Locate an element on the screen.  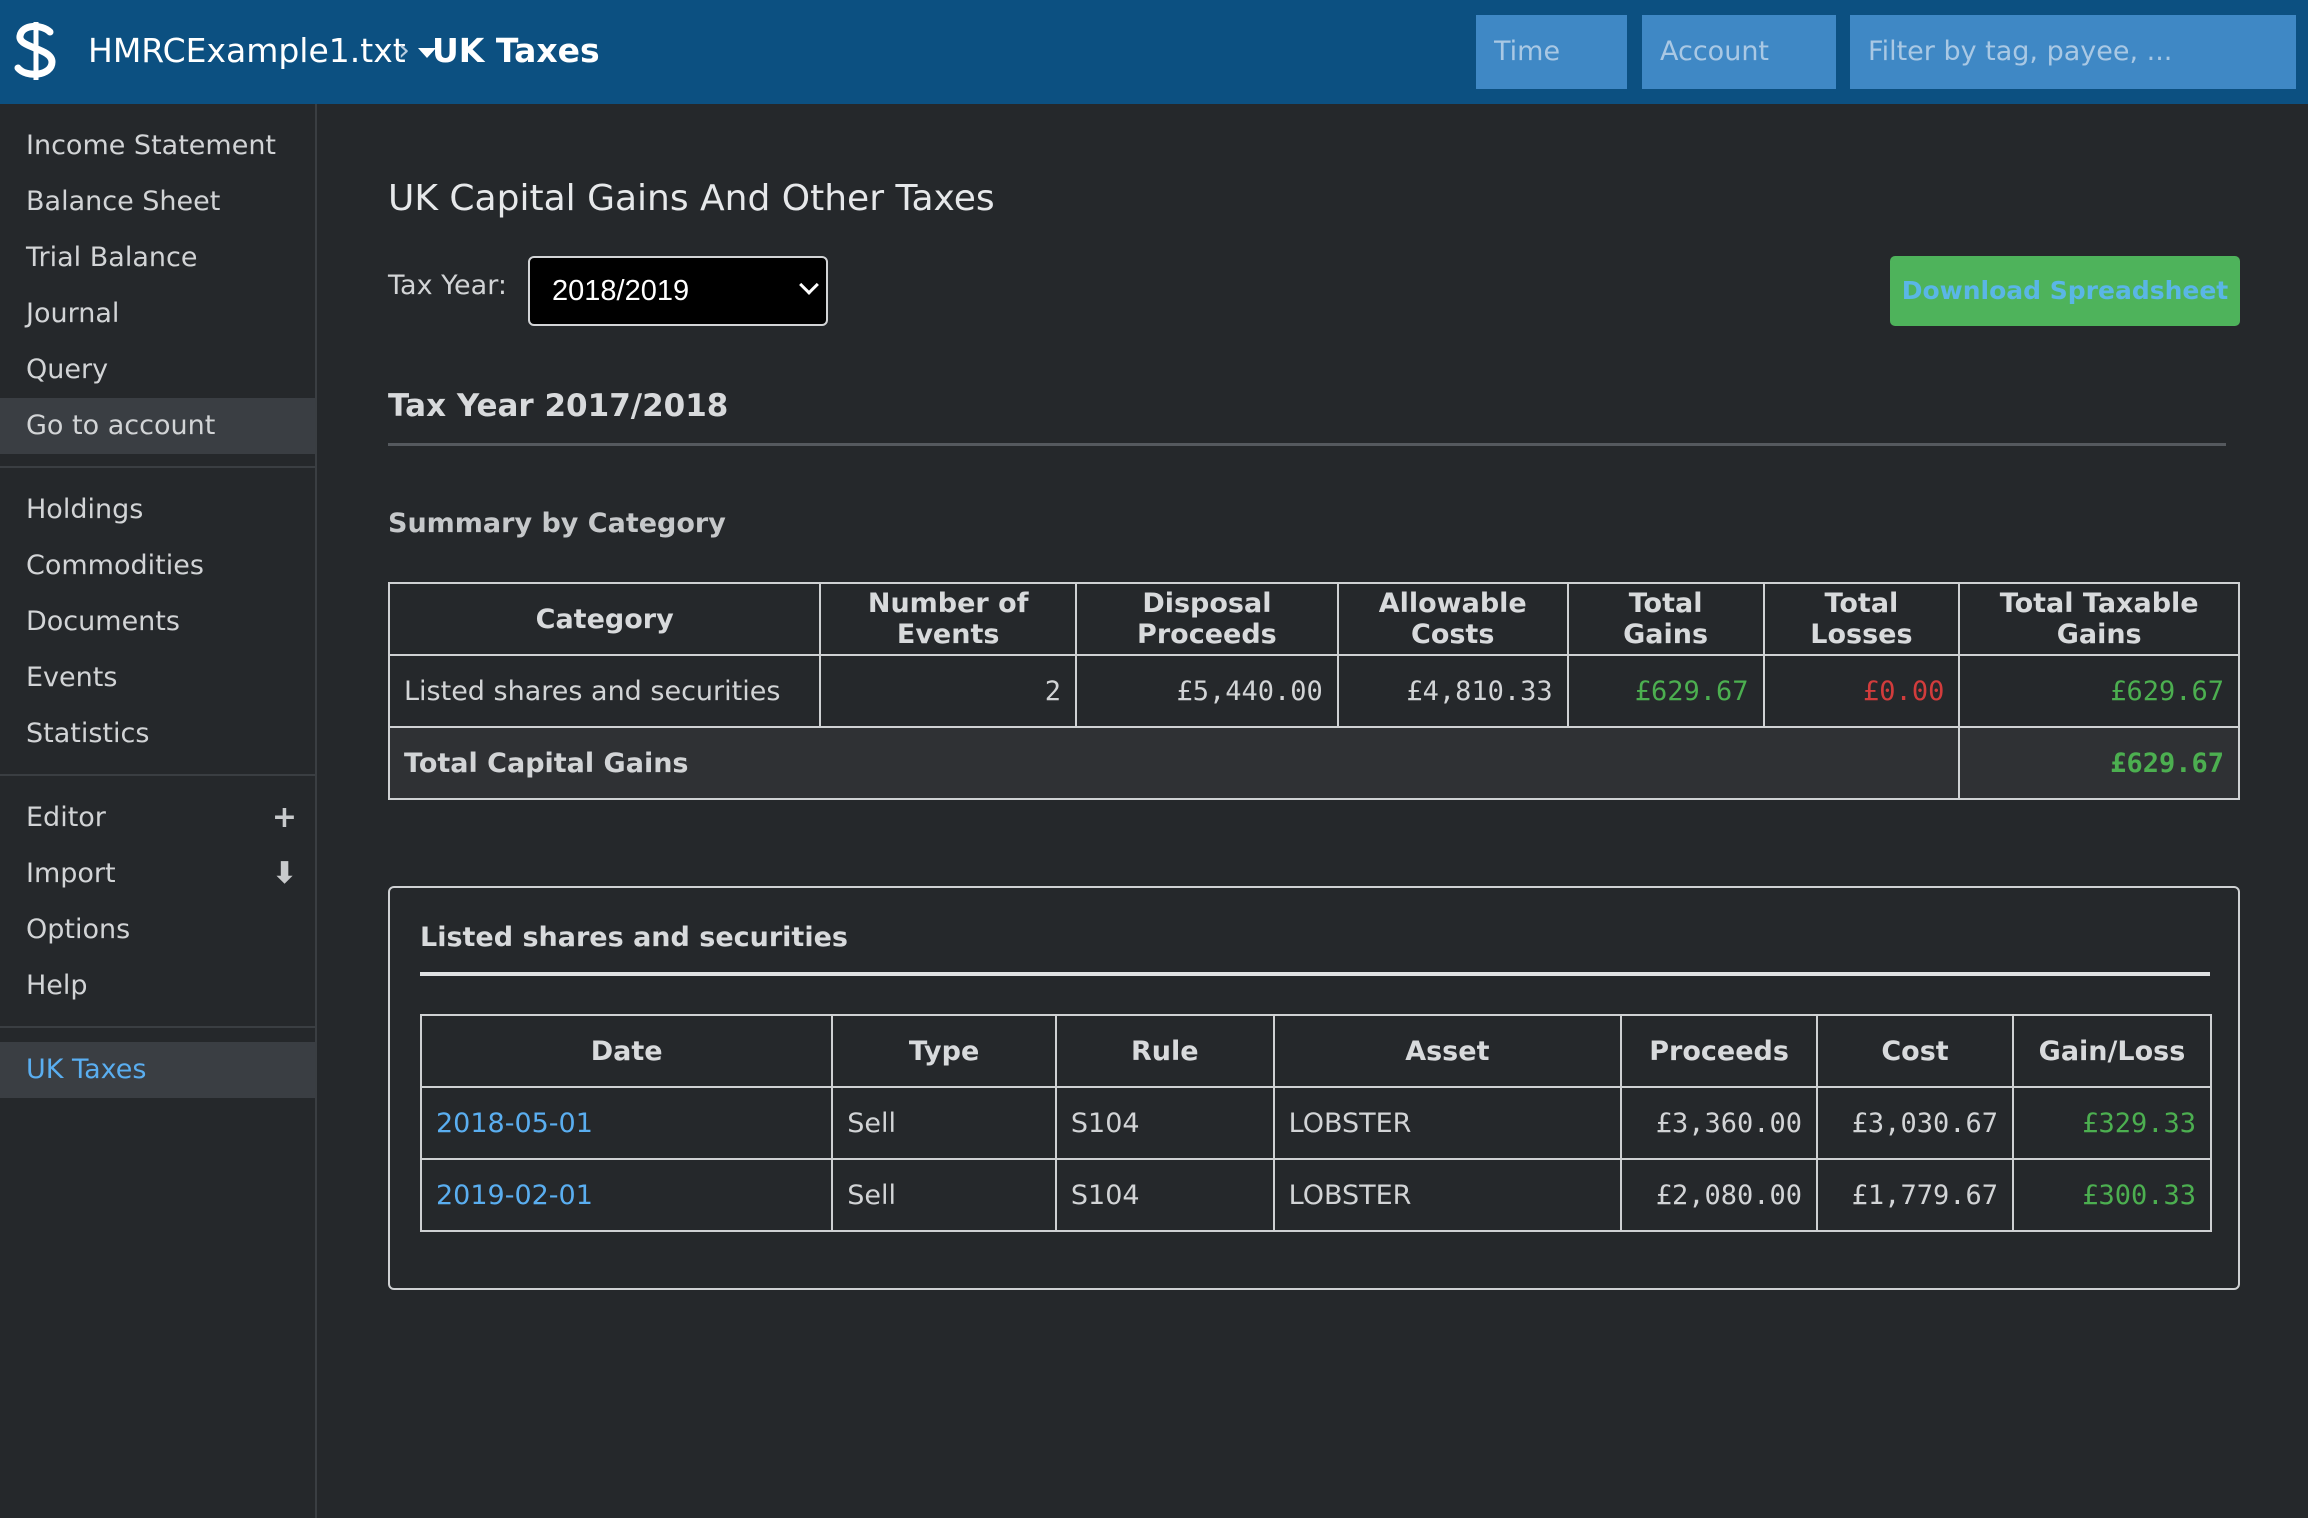
cell-cost: £3,030.67 is located at coordinates (1915, 1123).